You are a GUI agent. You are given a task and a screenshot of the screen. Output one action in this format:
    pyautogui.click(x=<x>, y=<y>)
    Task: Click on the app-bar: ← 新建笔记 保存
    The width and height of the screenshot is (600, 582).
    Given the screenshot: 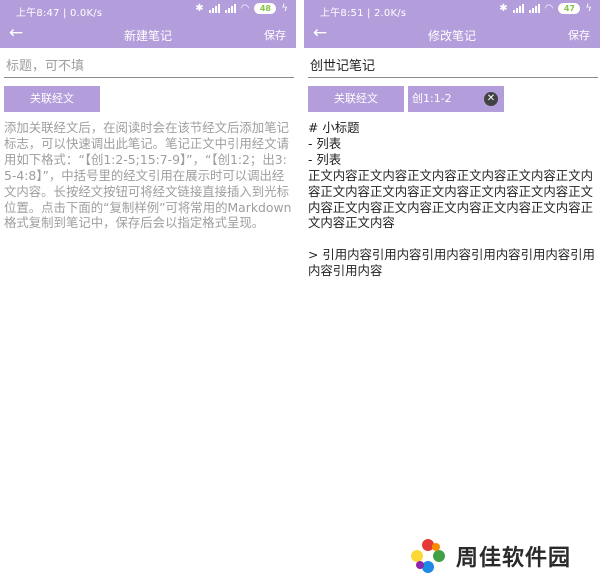 What is the action you would take?
    pyautogui.click(x=148, y=34)
    